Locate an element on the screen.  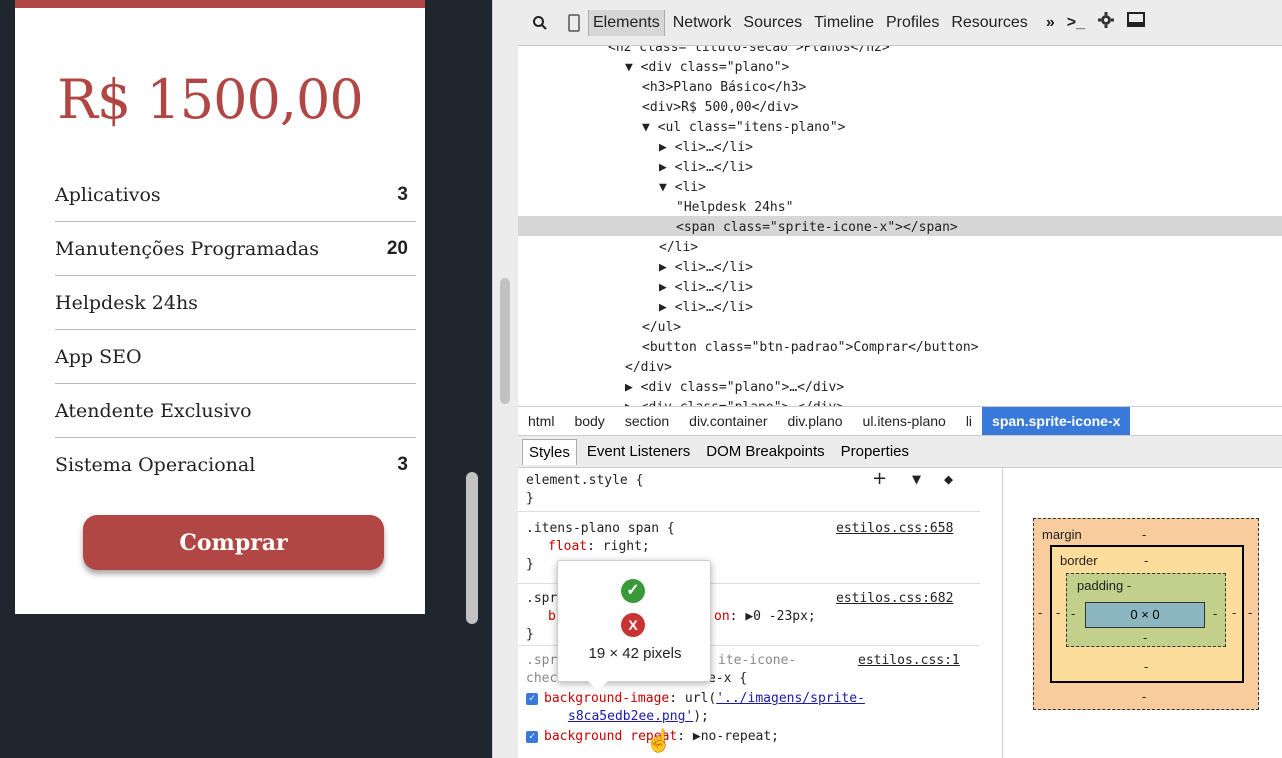
close-icon: X is located at coordinates (633, 625).